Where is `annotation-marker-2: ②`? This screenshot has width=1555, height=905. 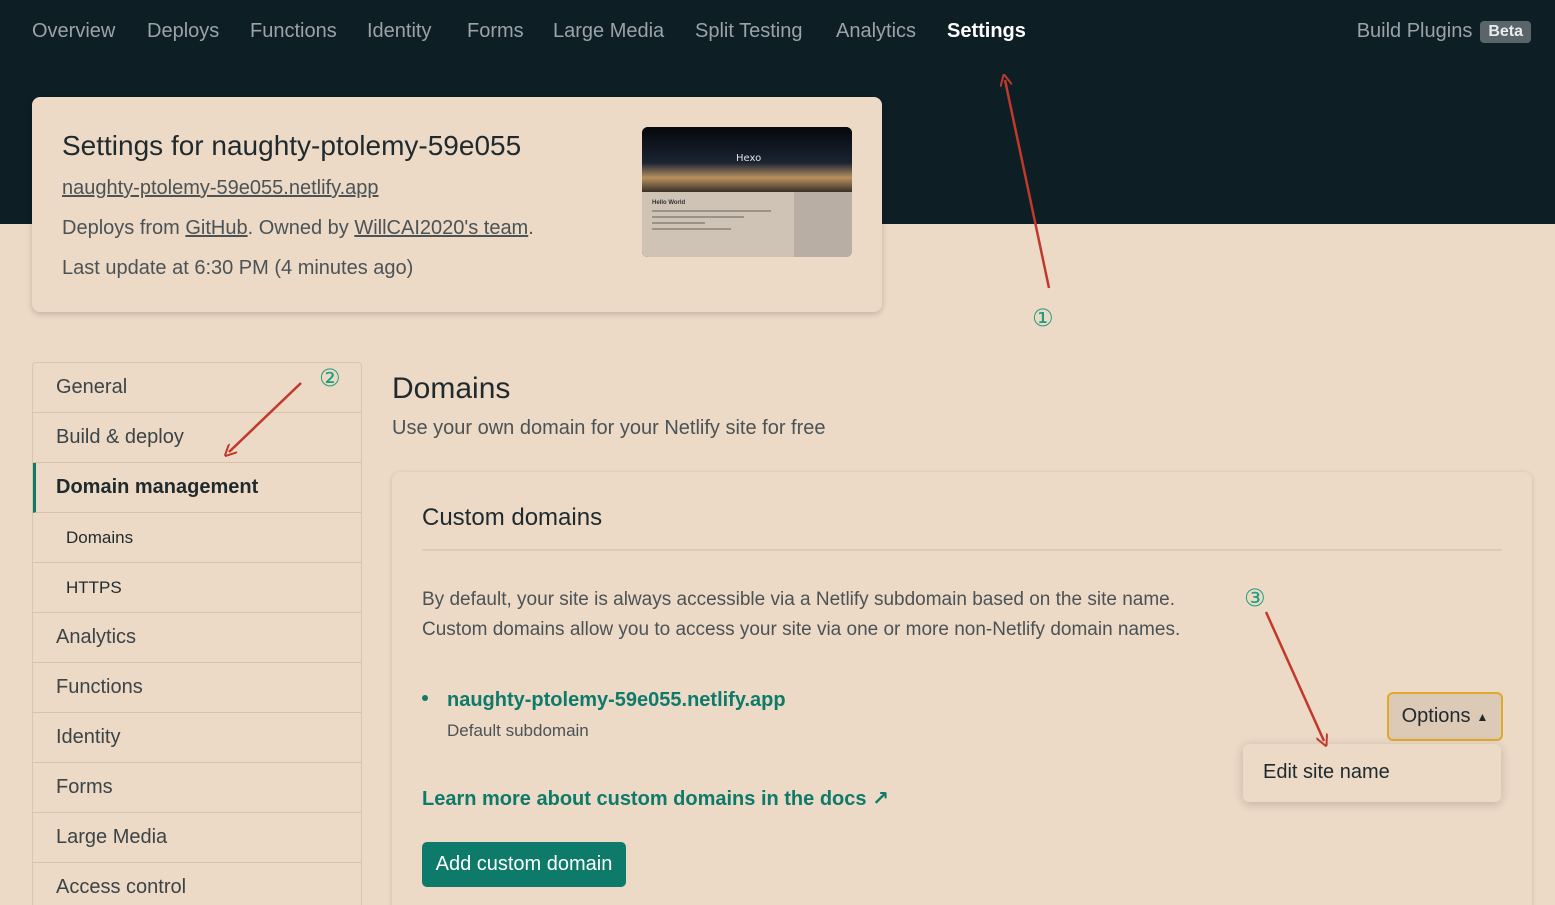 annotation-marker-2: ② is located at coordinates (330, 378).